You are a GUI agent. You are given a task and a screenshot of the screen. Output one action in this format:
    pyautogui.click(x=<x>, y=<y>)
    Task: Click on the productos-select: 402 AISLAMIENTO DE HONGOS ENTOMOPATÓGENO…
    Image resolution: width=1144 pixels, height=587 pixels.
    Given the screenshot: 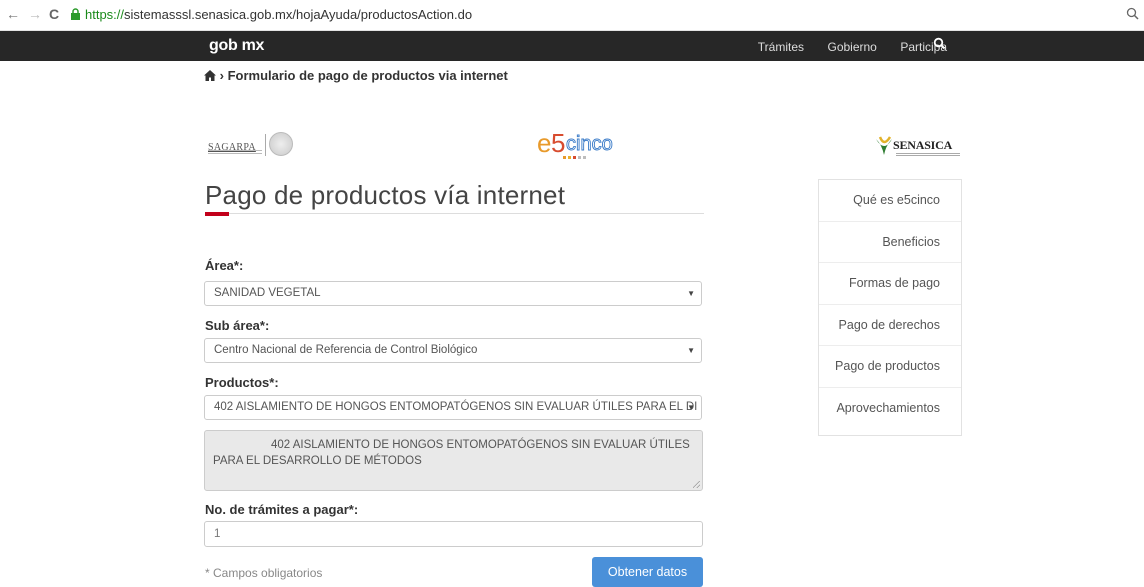 What is the action you would take?
    pyautogui.click(x=453, y=407)
    